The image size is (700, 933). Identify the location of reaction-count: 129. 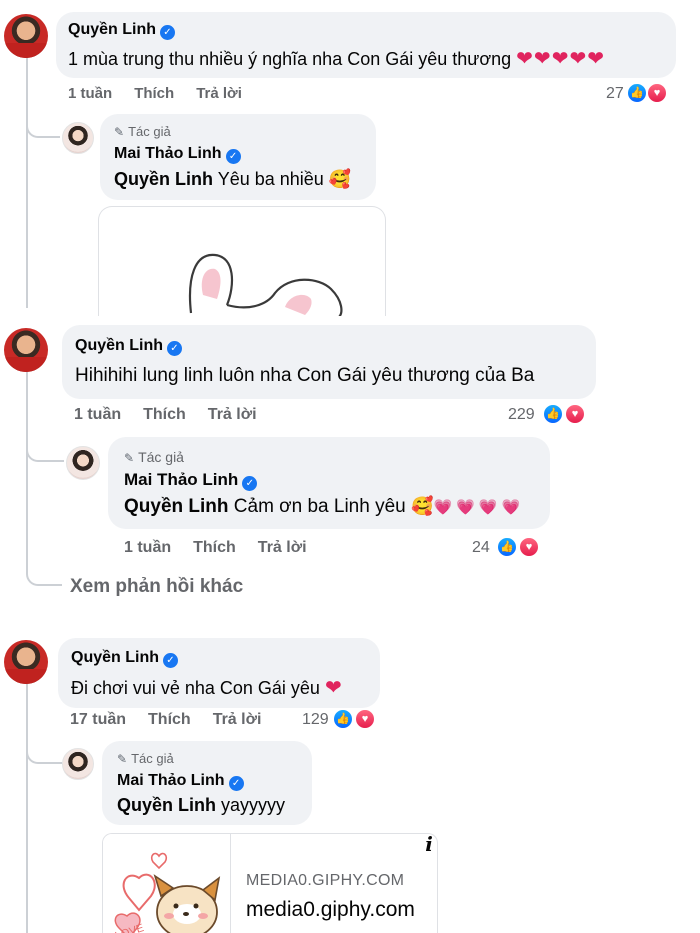
(315, 720).